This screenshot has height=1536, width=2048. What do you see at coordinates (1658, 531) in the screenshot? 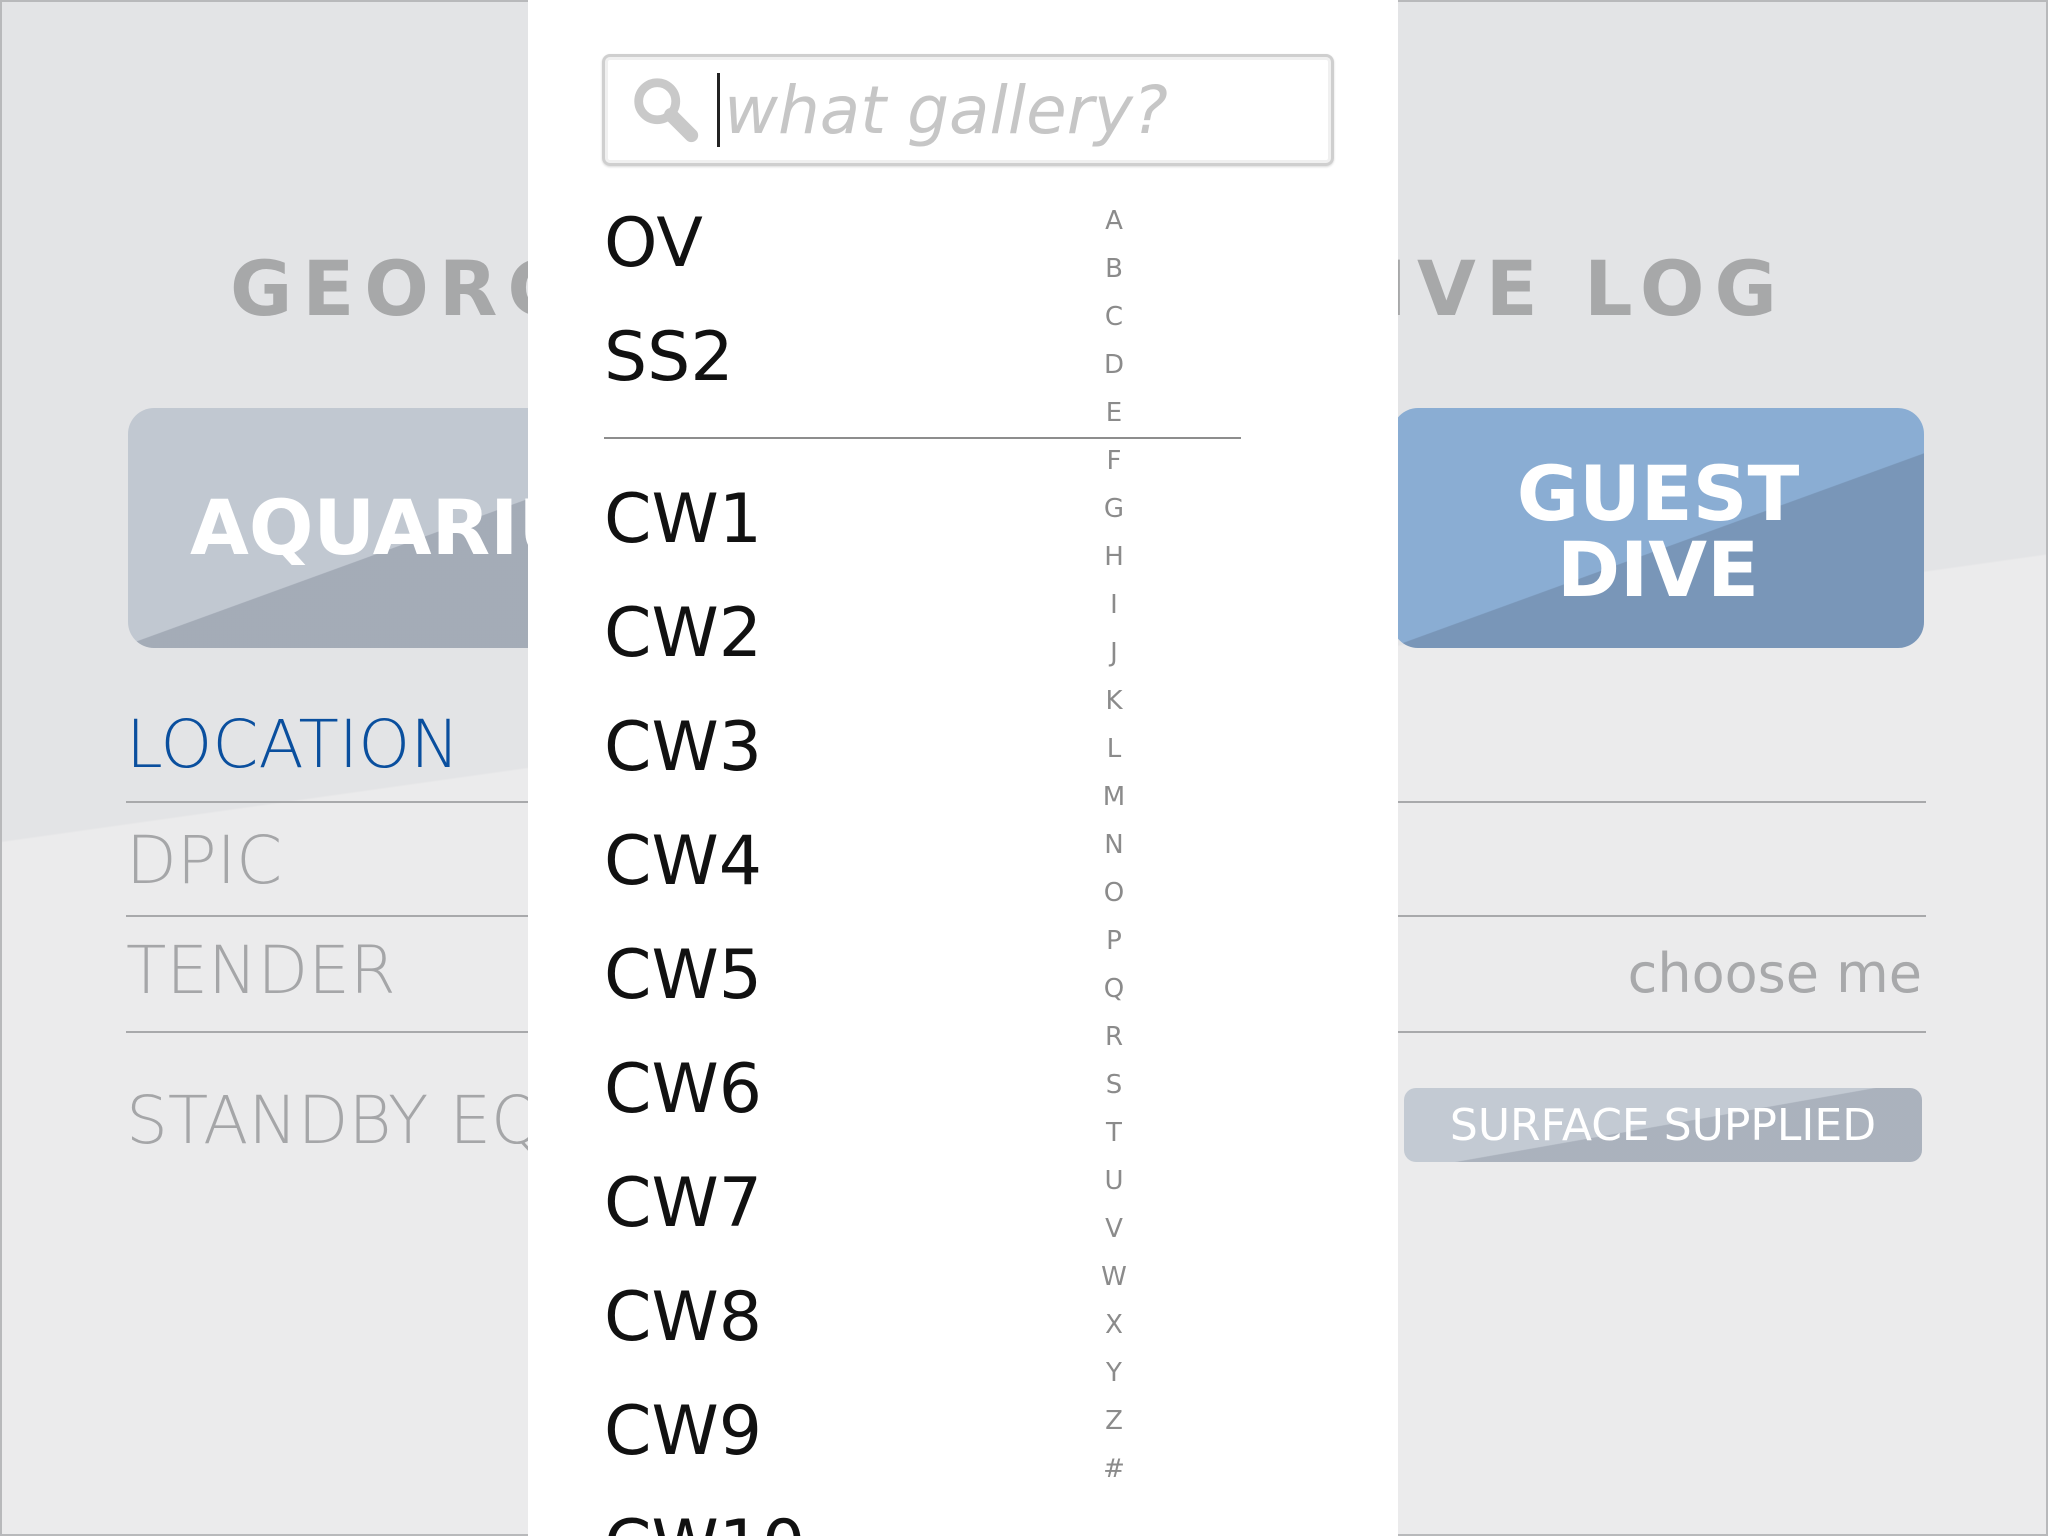
I see `guest-dive-label: GUEST DIVE` at bounding box center [1658, 531].